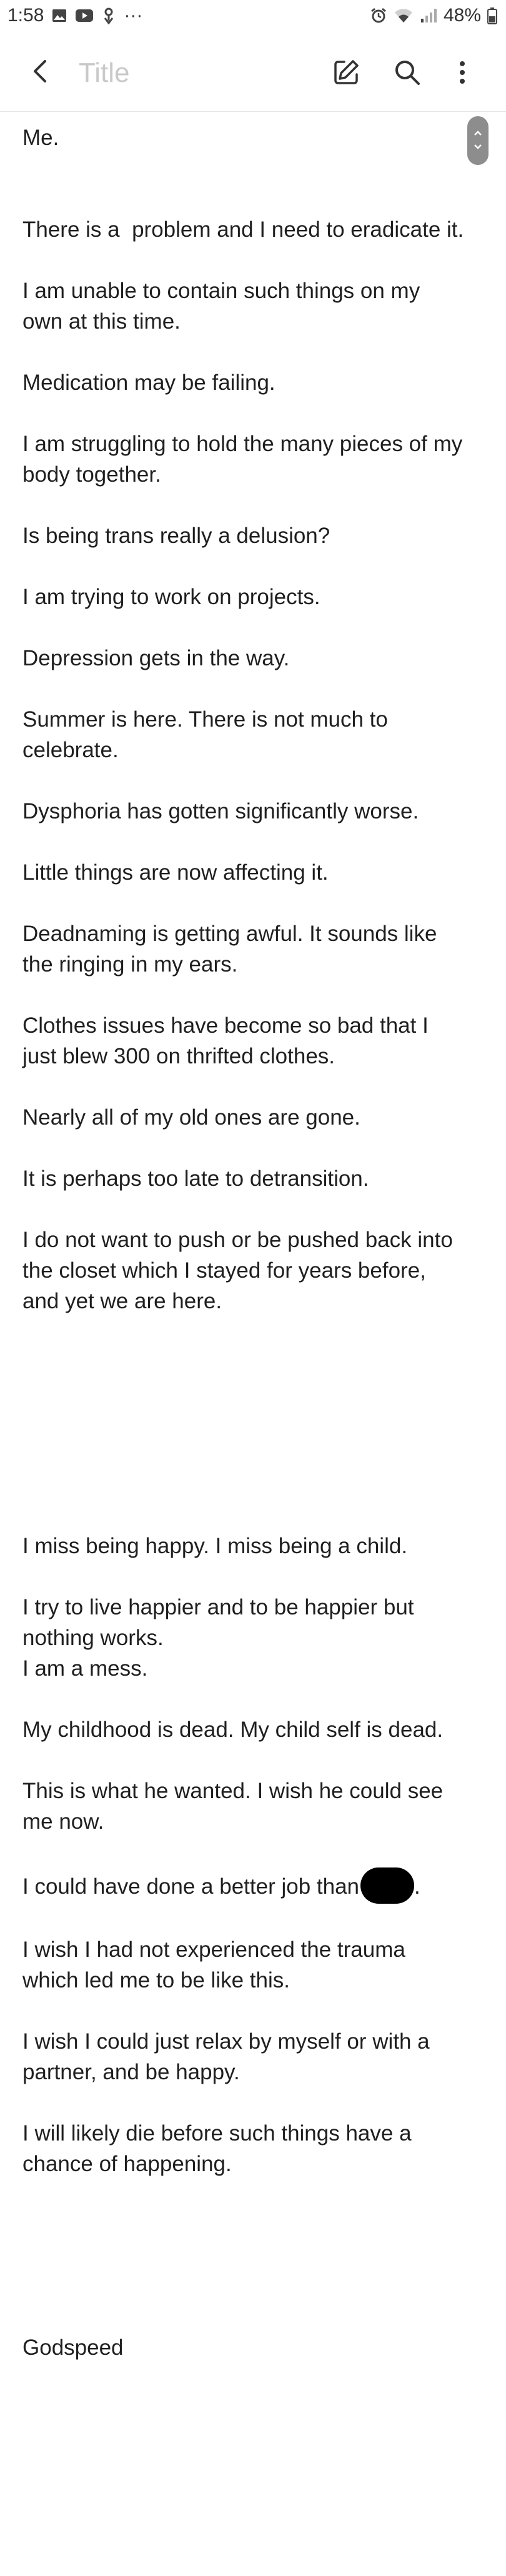  I want to click on note-line: nothing works., so click(253, 1638).